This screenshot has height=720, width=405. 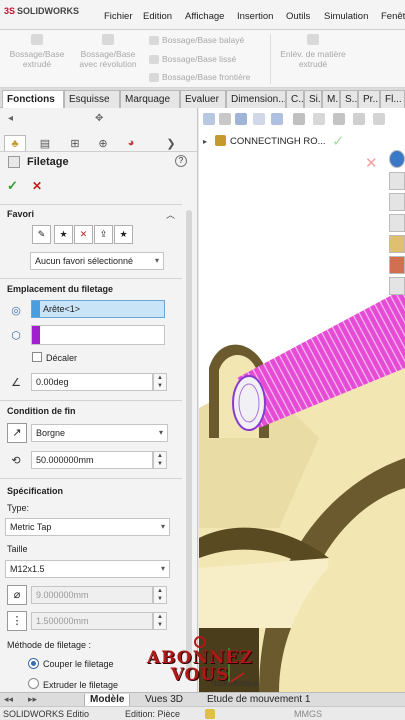 What do you see at coordinates (37, 39) in the screenshot?
I see `extrude-boss-icon` at bounding box center [37, 39].